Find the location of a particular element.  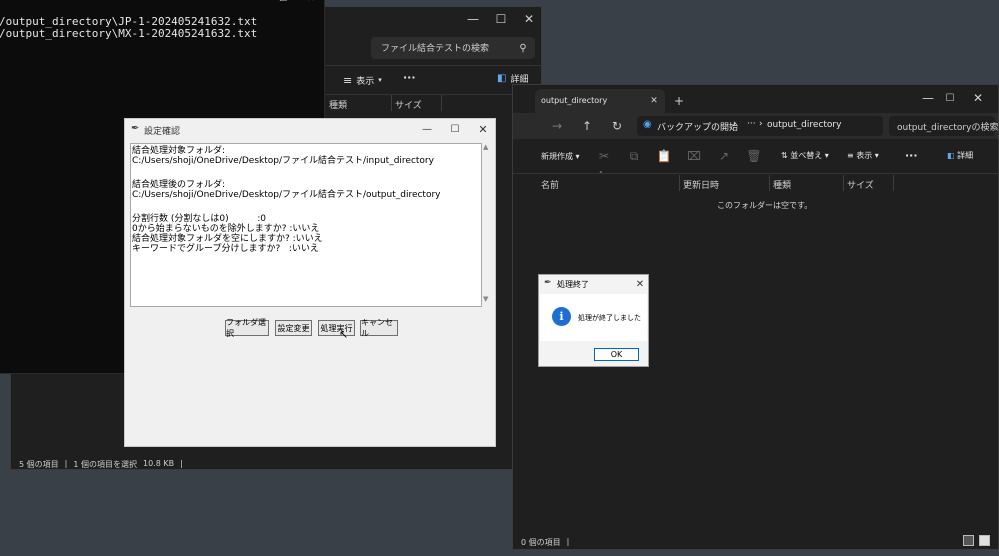

search-icon: ⚲ is located at coordinates (523, 48).